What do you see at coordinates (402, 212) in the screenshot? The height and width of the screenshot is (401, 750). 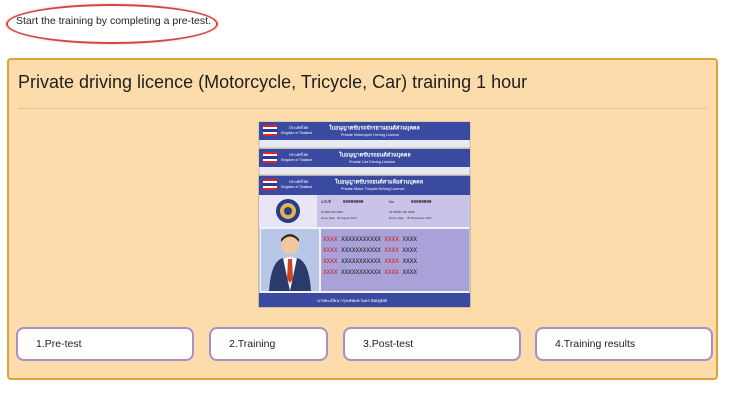 I see `expiry-th: 30 พฤศจิกายน 2565` at bounding box center [402, 212].